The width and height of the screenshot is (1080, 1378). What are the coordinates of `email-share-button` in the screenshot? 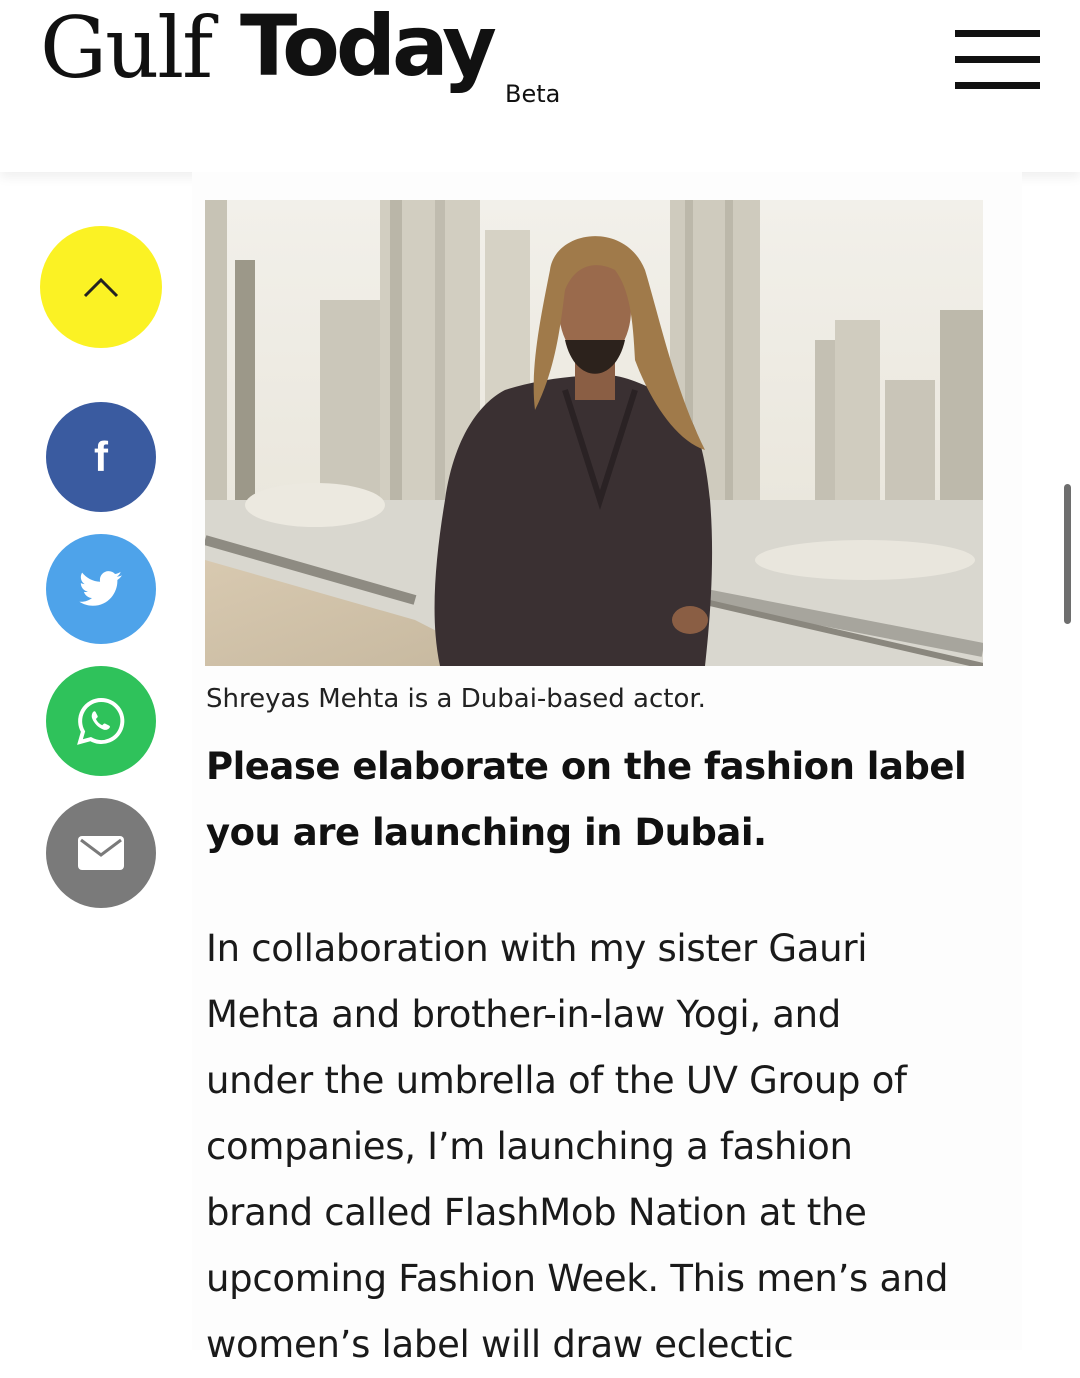 It's located at (101, 853).